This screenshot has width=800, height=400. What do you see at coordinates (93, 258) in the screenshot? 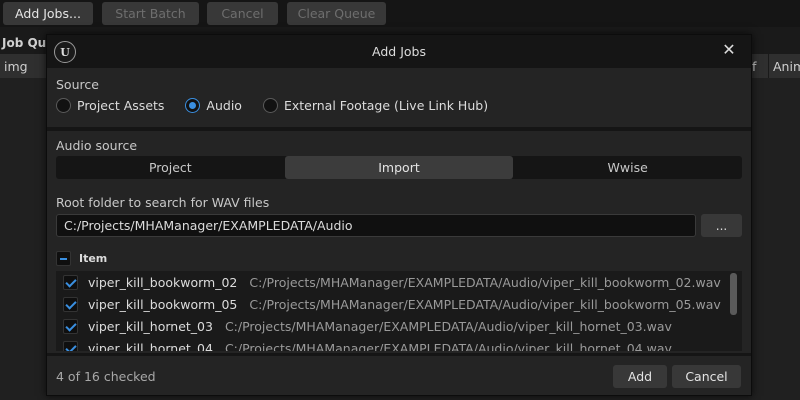
I see `column-header-item: Item` at bounding box center [93, 258].